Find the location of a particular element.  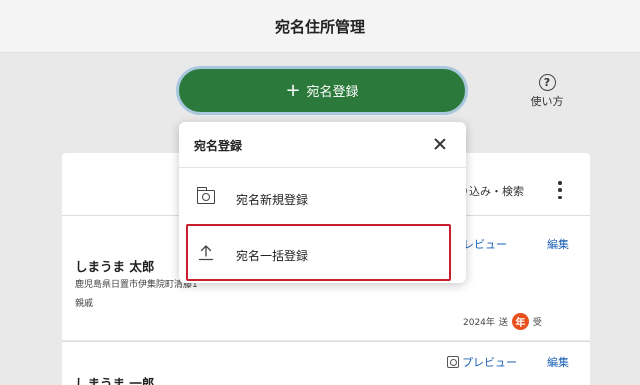

preview-link: プレビュー is located at coordinates (482, 362).